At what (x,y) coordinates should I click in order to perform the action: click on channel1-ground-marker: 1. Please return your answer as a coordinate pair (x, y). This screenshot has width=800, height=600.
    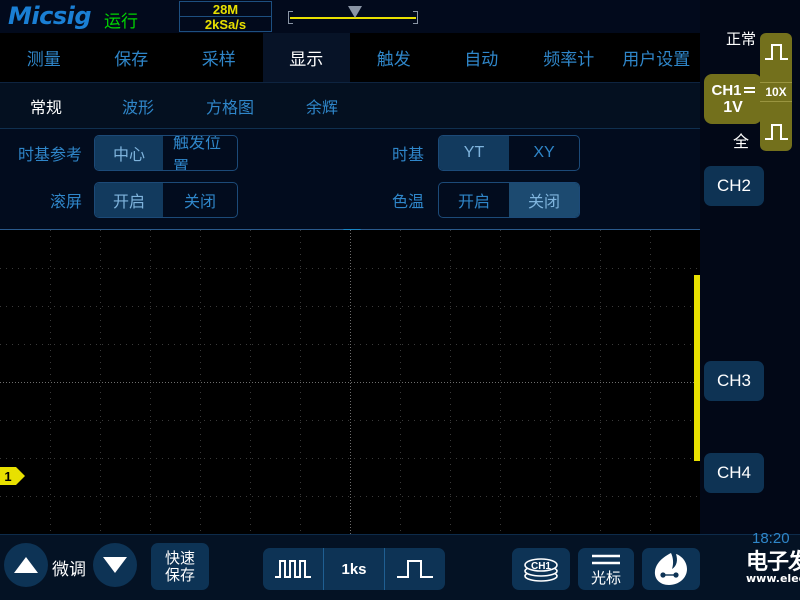
    Looking at the image, I should click on (12, 476).